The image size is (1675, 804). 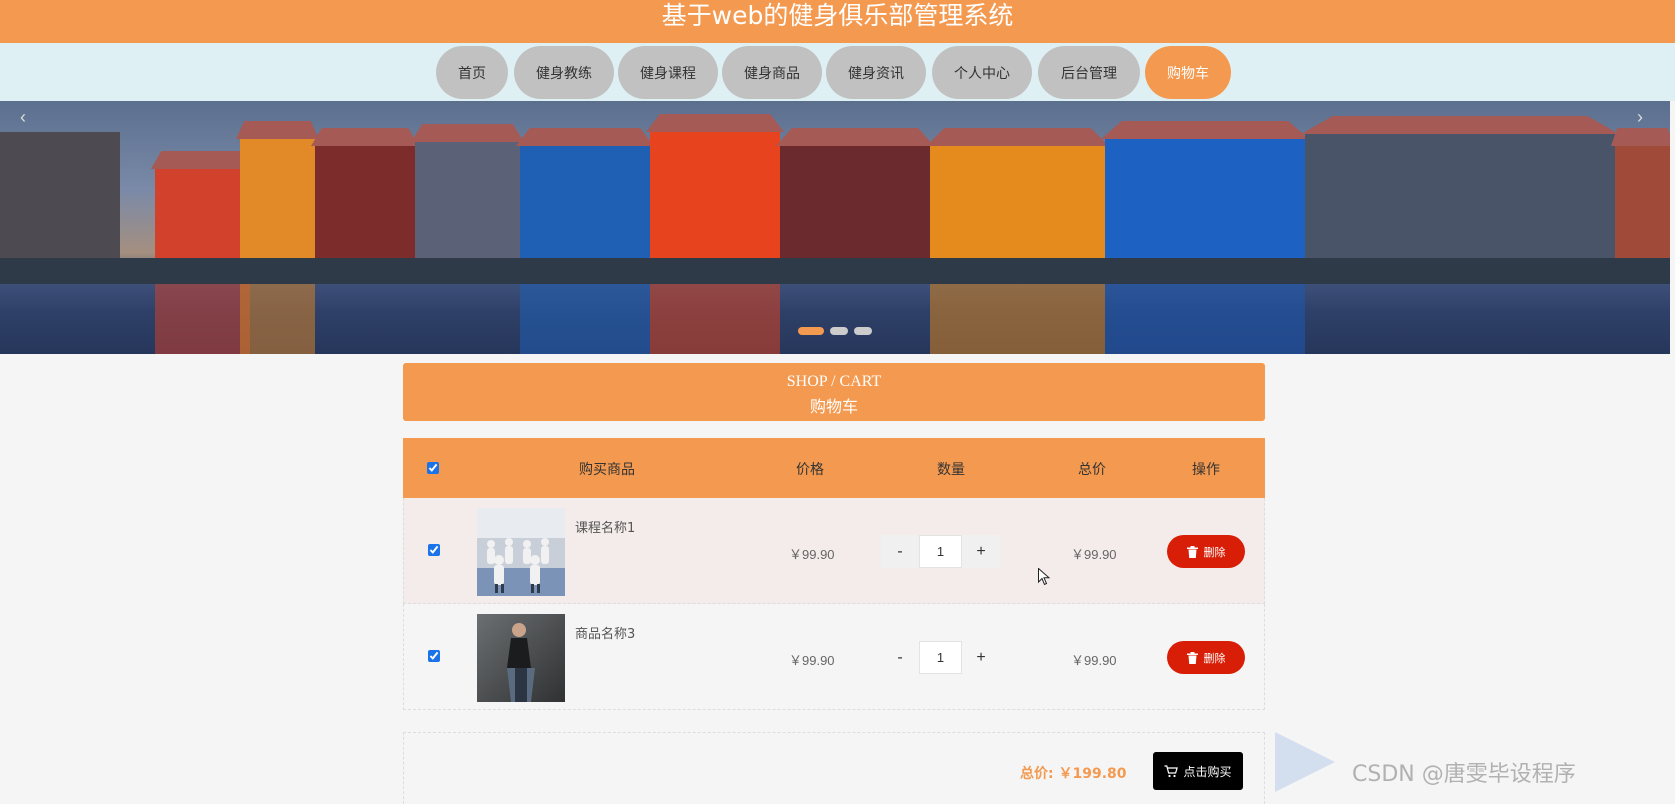 I want to click on cart-icon, so click(x=1171, y=770).